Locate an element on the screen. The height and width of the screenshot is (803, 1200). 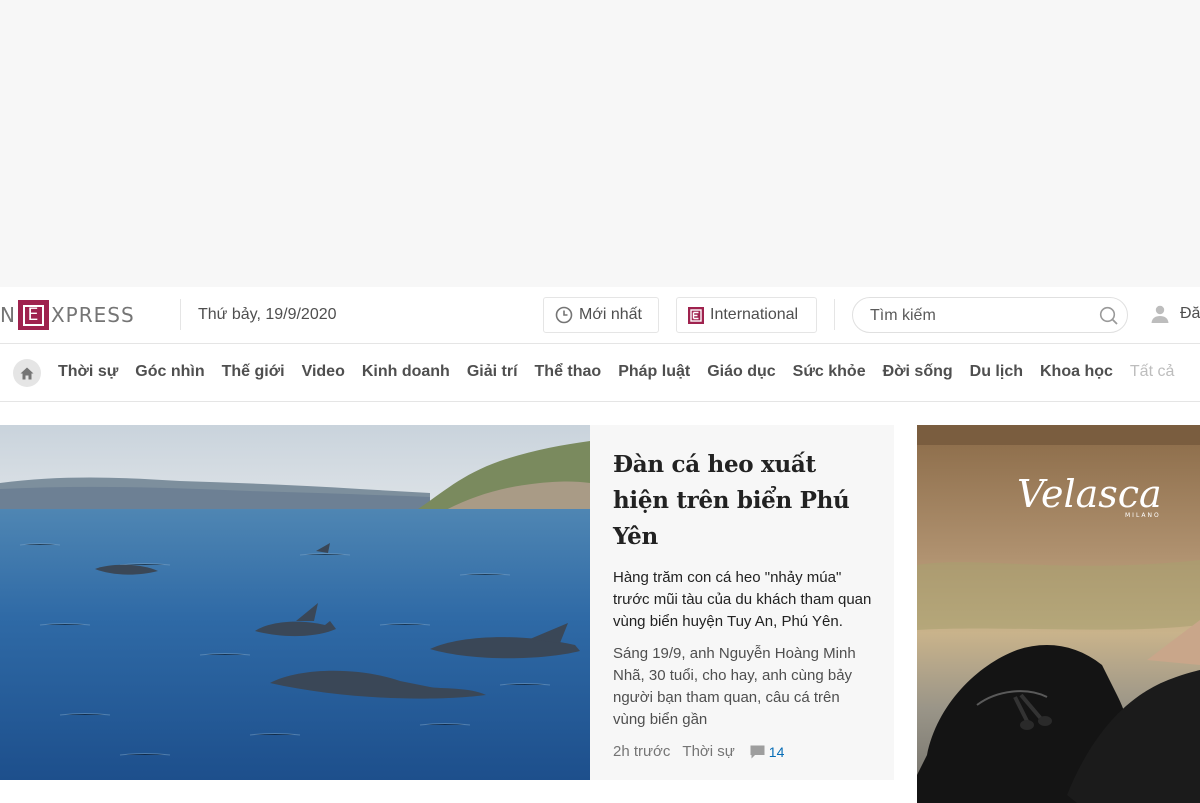
home-icon is located at coordinates (27, 373).